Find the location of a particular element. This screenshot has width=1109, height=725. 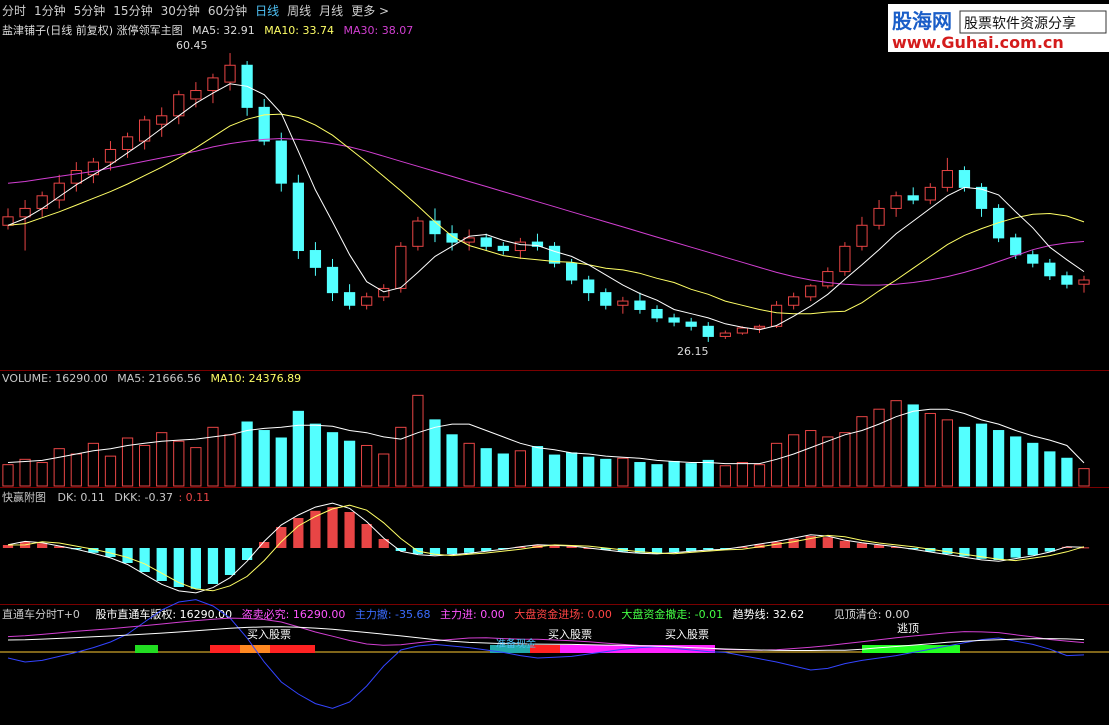

buy-signal-label-2: 买入股票 is located at coordinates (570, 634).